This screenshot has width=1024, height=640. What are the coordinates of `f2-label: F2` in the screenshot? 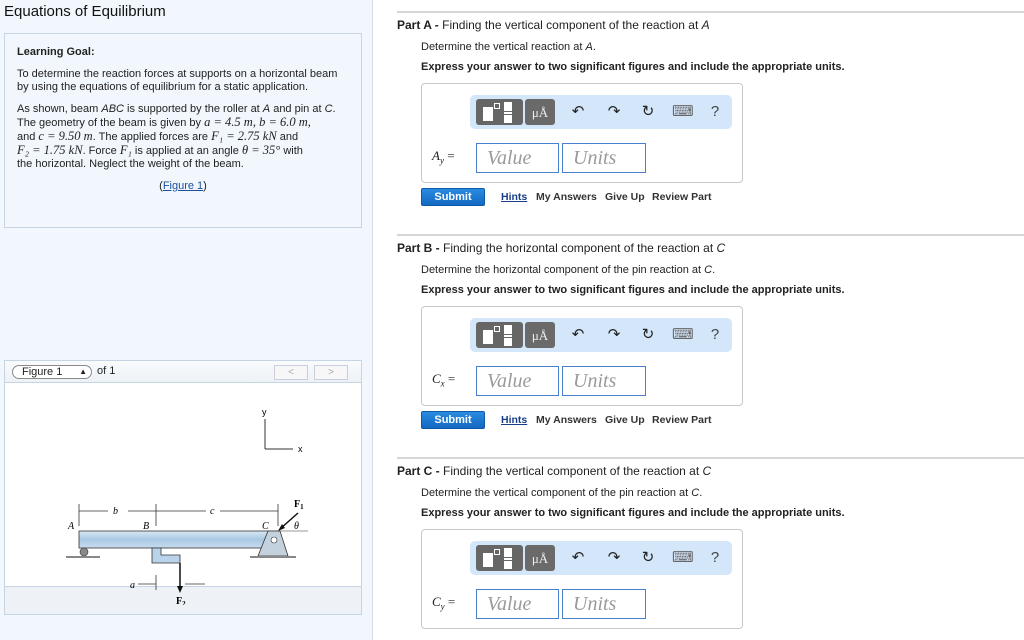 It's located at (181, 600).